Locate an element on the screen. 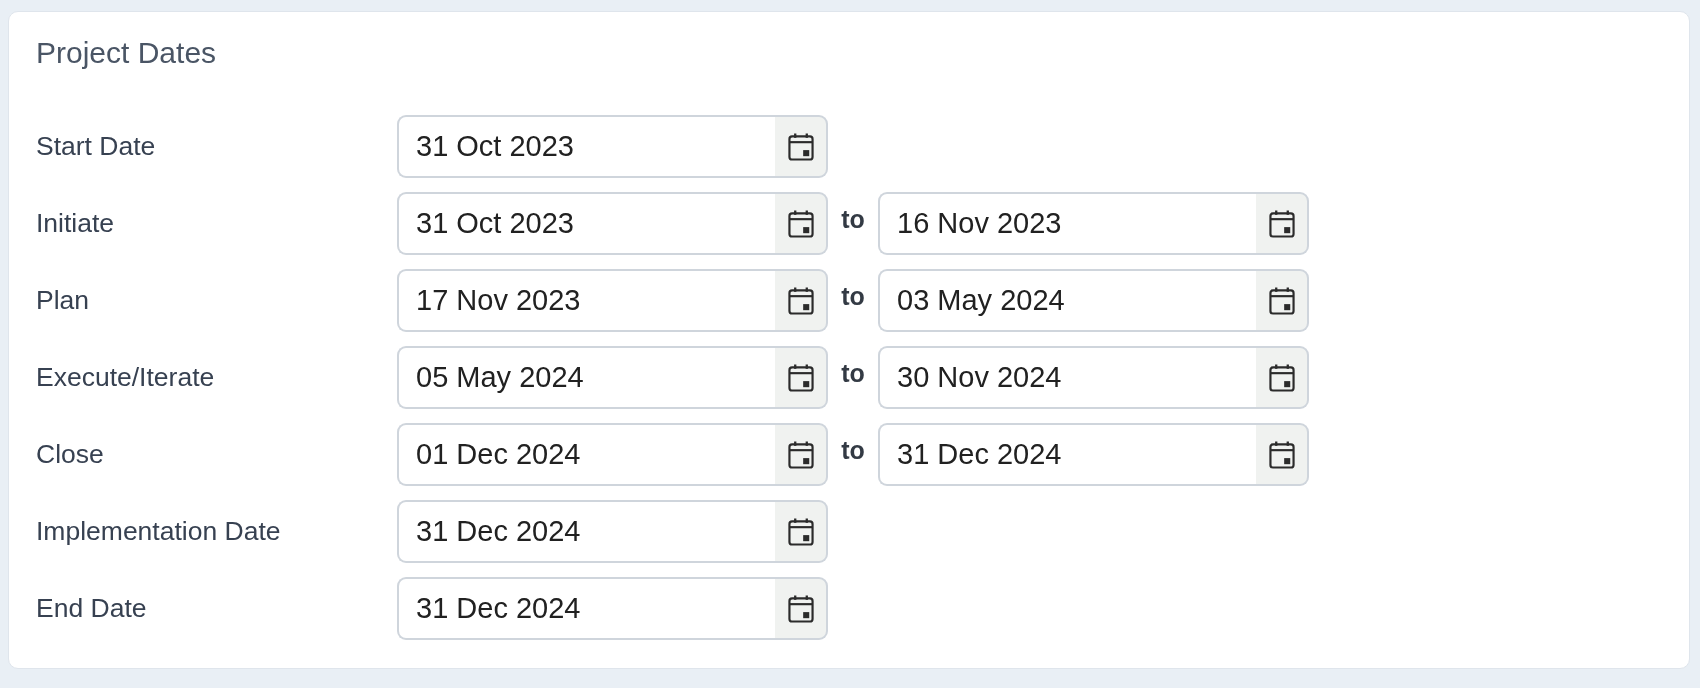  panel-title: Project Dates is located at coordinates (126, 53).